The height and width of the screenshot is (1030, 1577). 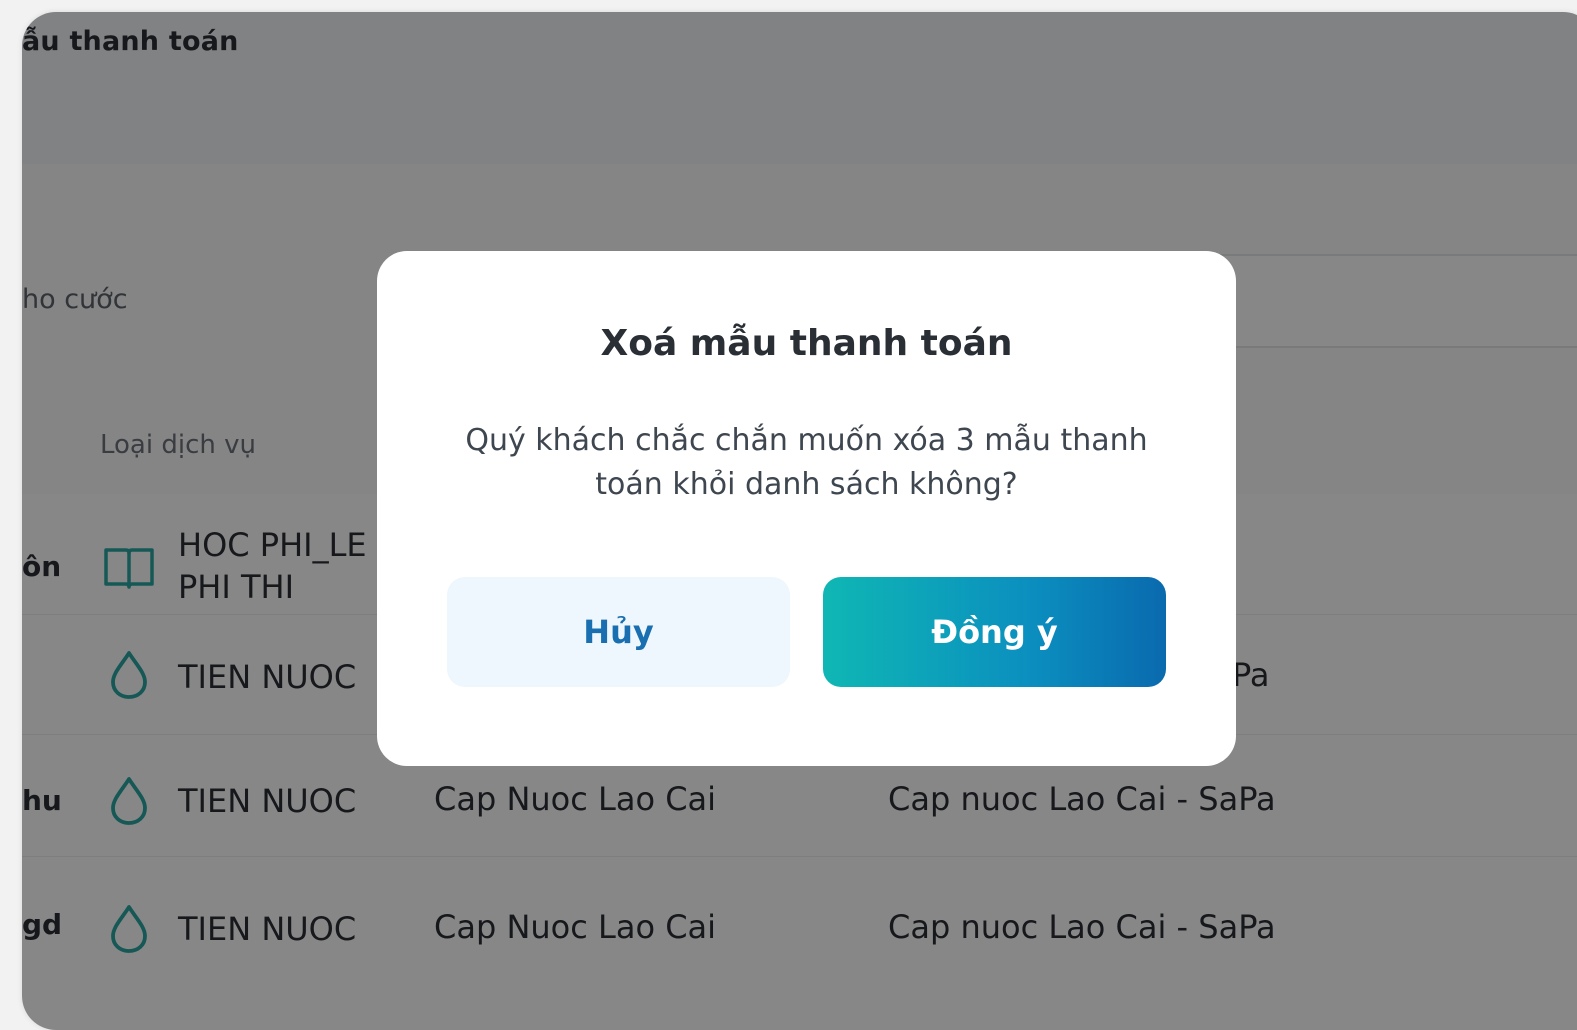 What do you see at coordinates (994, 632) in the screenshot?
I see `confirm-button: Đồng ý` at bounding box center [994, 632].